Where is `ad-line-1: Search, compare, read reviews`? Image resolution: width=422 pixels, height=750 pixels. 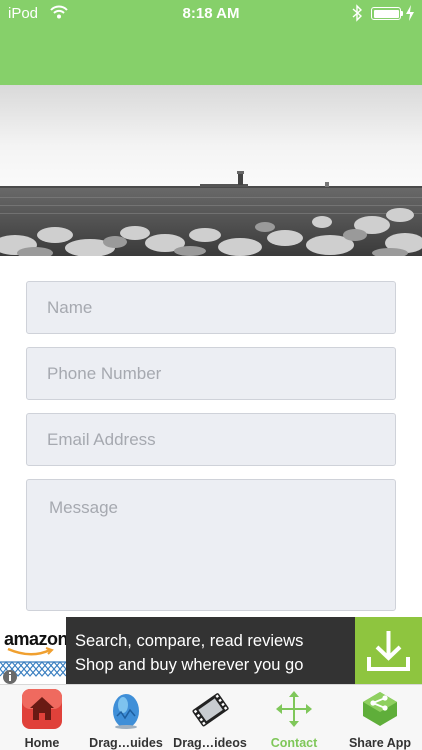 ad-line-1: Search, compare, read reviews is located at coordinates (189, 641).